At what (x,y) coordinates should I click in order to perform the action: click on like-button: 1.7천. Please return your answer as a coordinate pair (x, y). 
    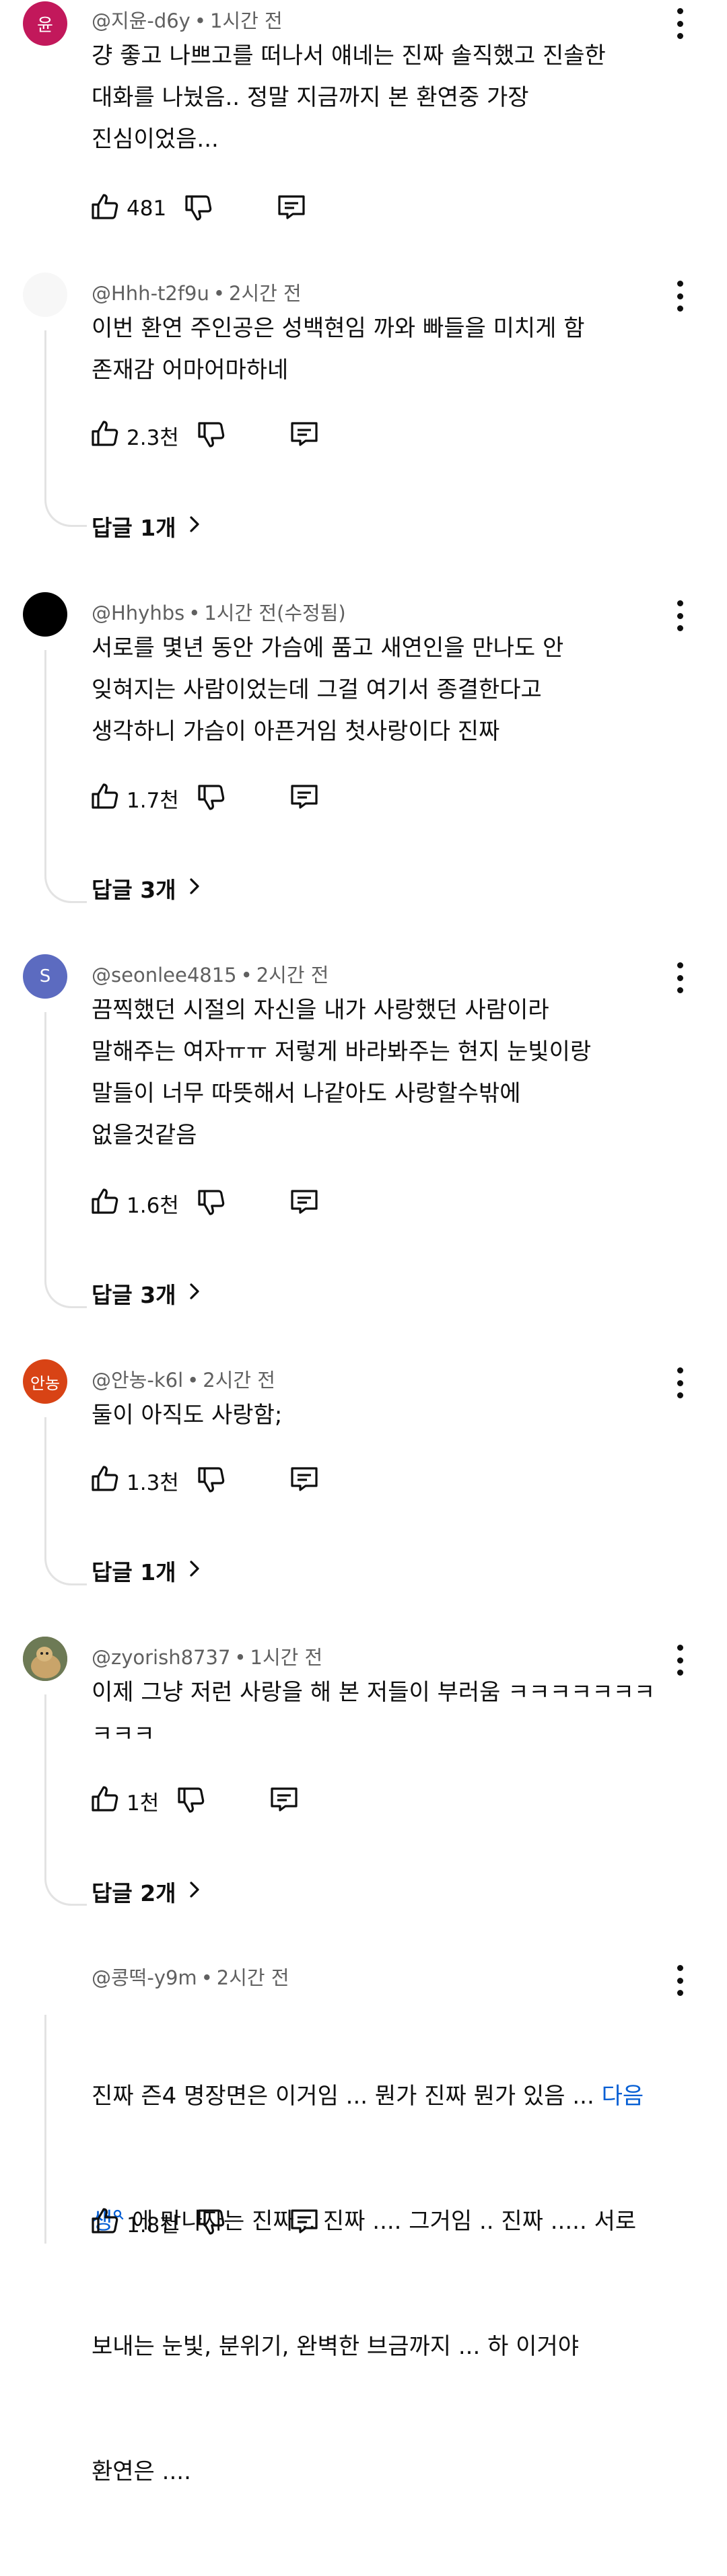
    Looking at the image, I should click on (134, 799).